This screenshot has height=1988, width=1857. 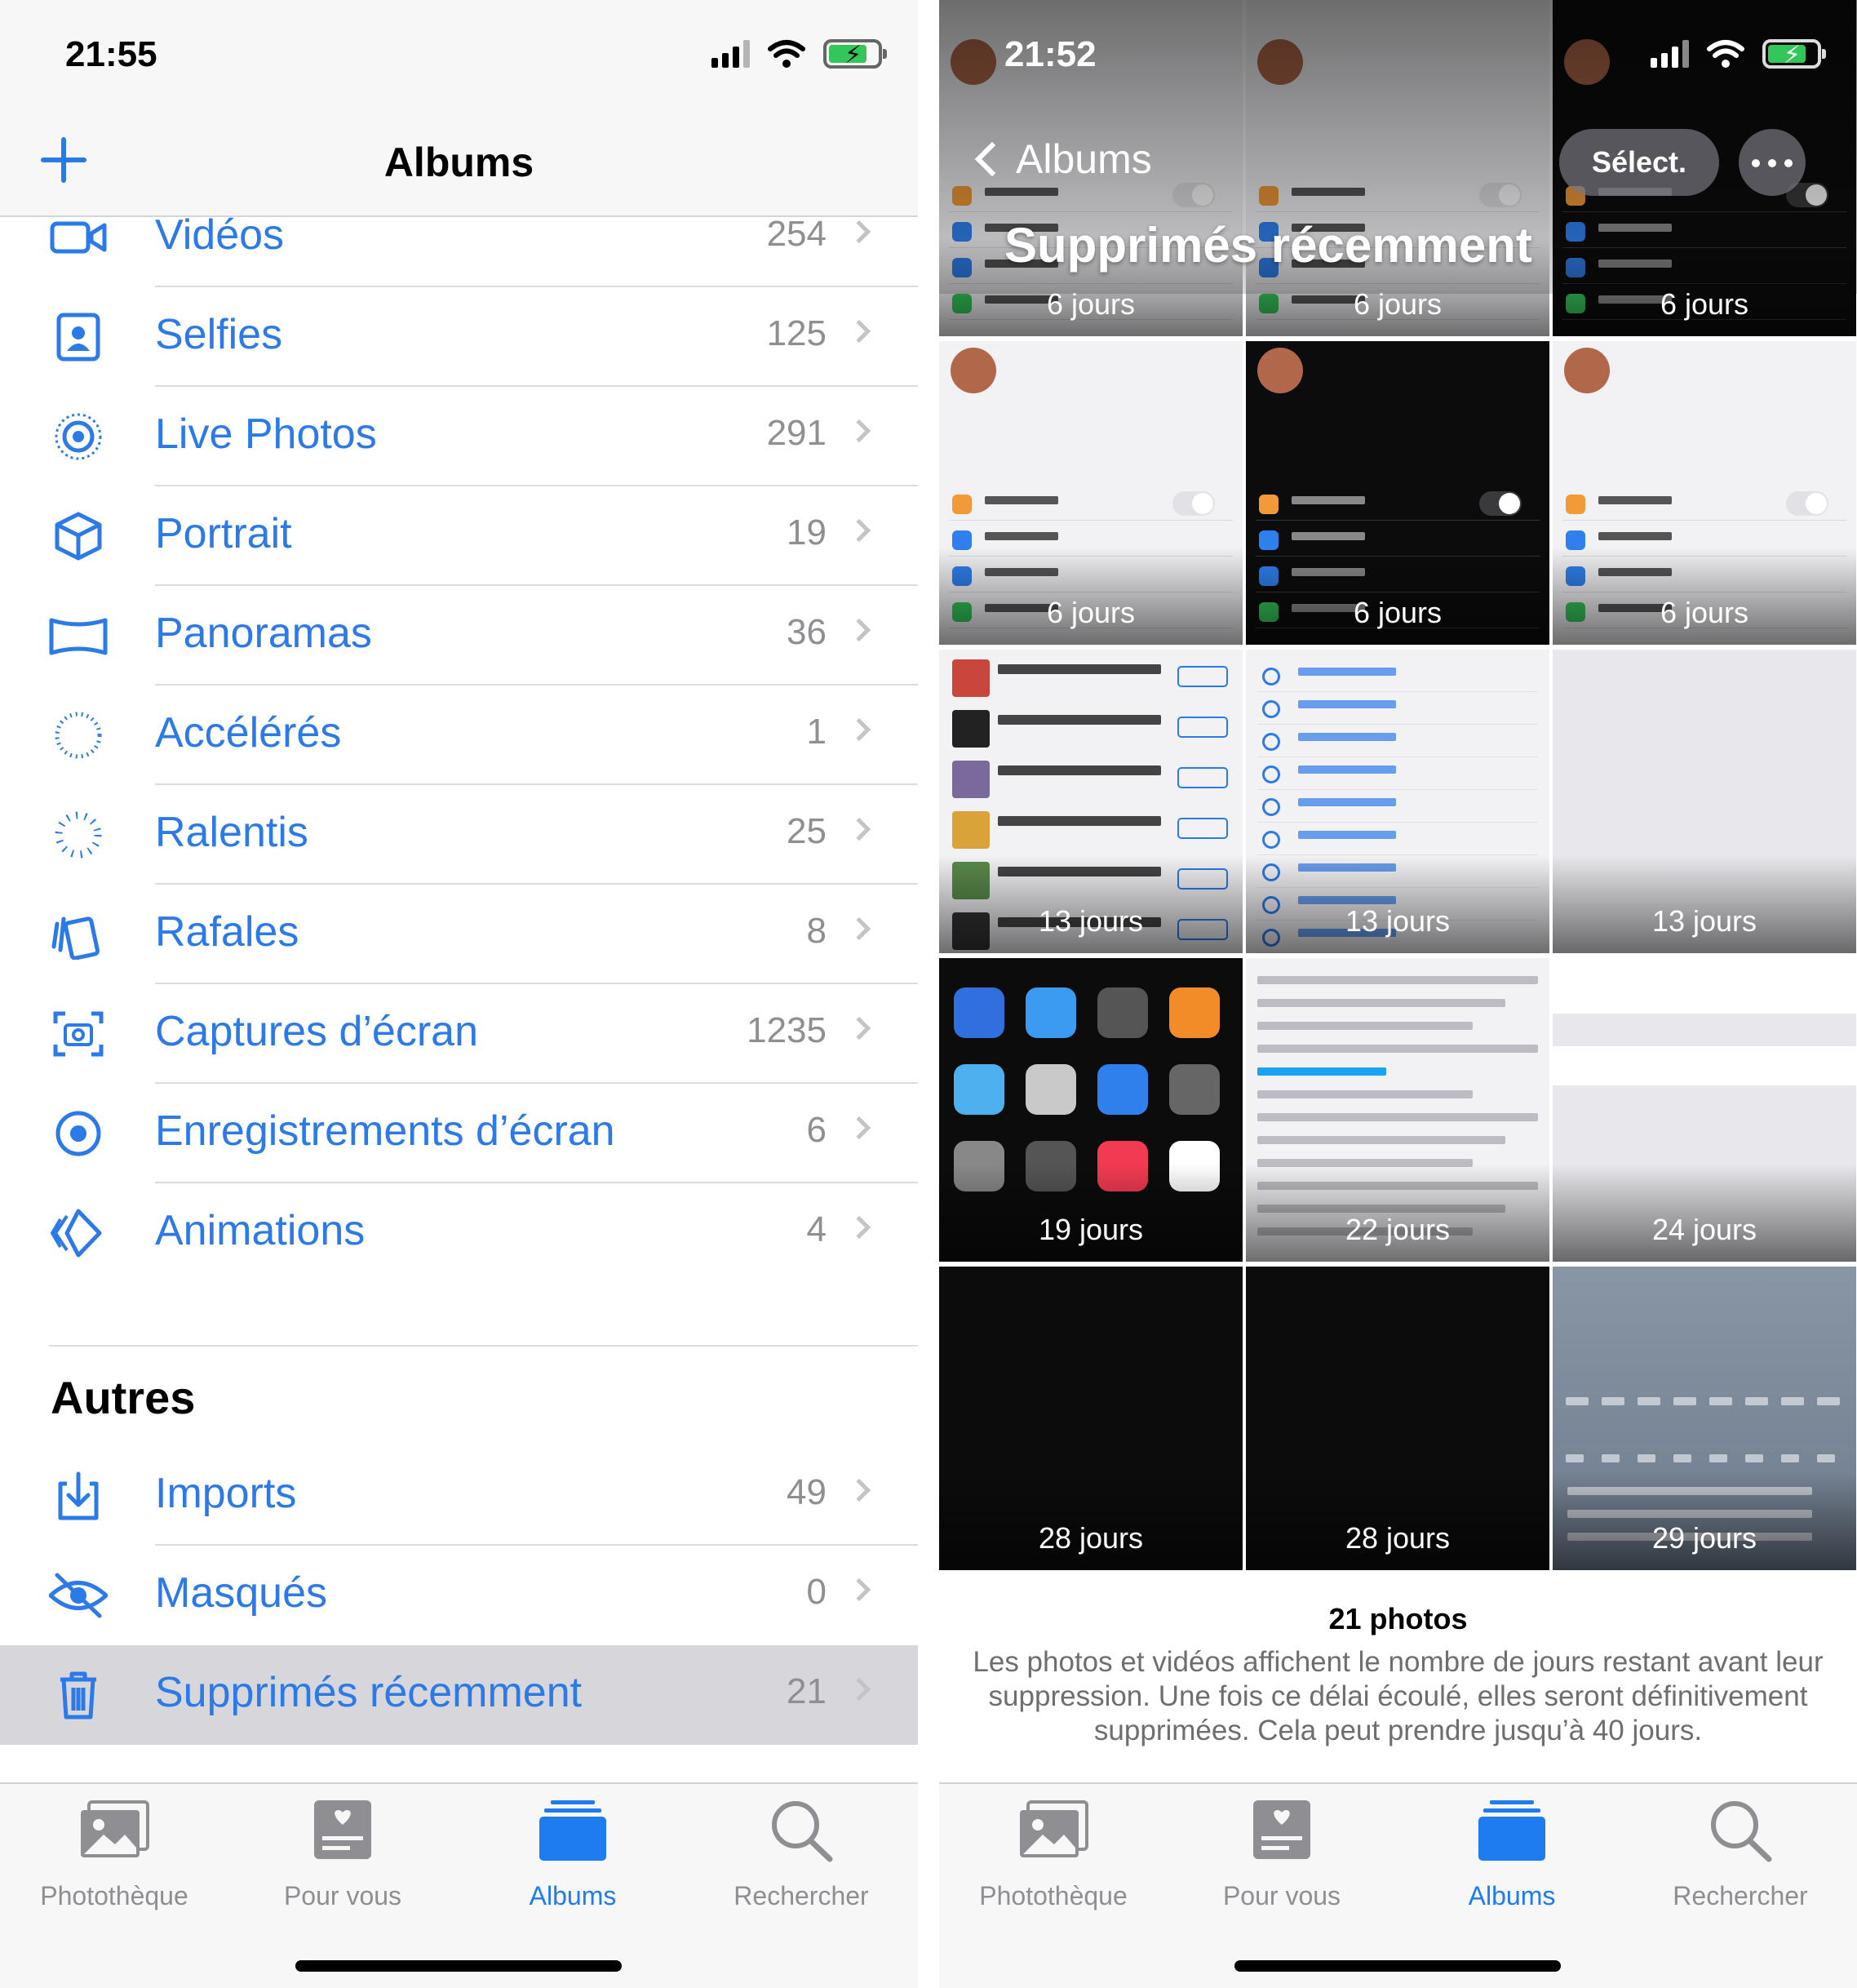 What do you see at coordinates (1398, 1885) in the screenshot?
I see `tab-bar: Photothèque Pour vous Albums Rechercher` at bounding box center [1398, 1885].